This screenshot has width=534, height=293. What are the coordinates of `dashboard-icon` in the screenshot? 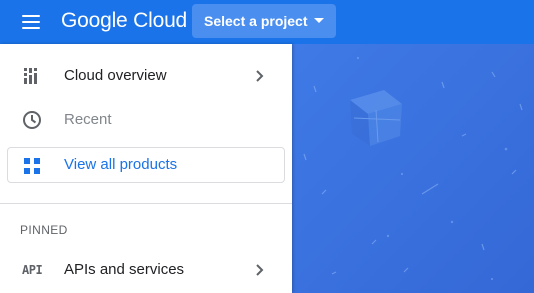 It's located at (30, 76).